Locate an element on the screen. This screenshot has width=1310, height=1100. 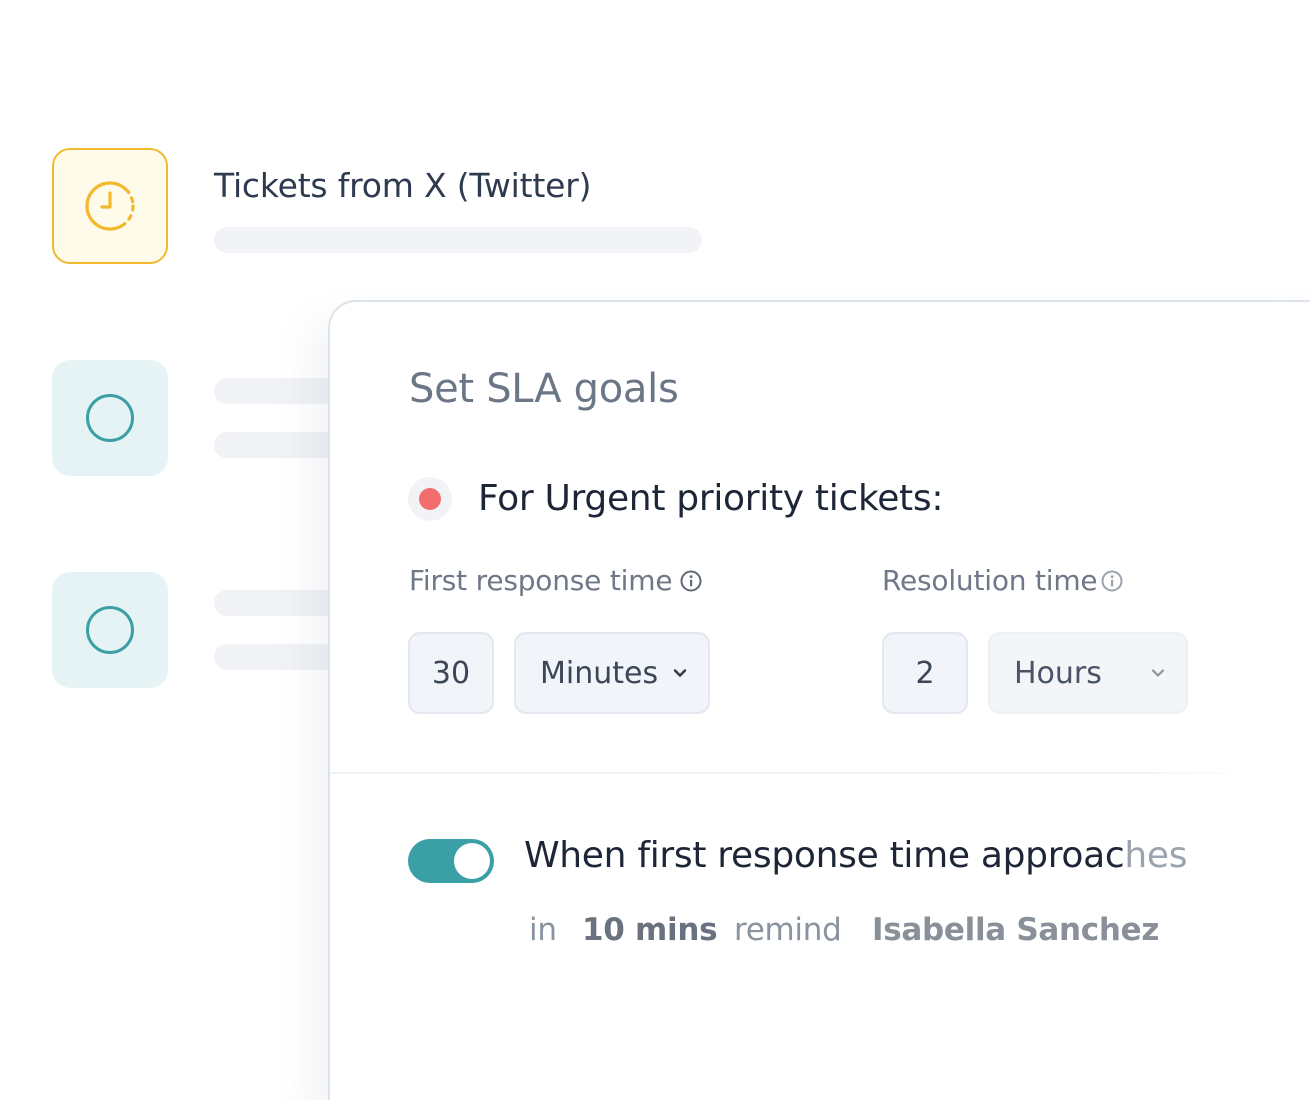
priority-indicator is located at coordinates (430, 499).